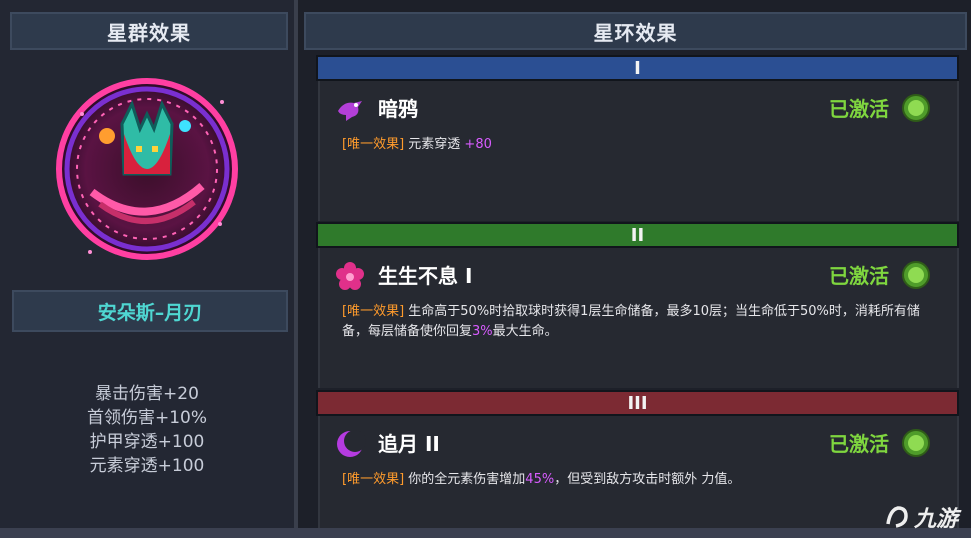 Image resolution: width=971 pixels, height=538 pixels. What do you see at coordinates (482, 331) in the screenshot?
I see `tier-2-desc-value: 3%` at bounding box center [482, 331].